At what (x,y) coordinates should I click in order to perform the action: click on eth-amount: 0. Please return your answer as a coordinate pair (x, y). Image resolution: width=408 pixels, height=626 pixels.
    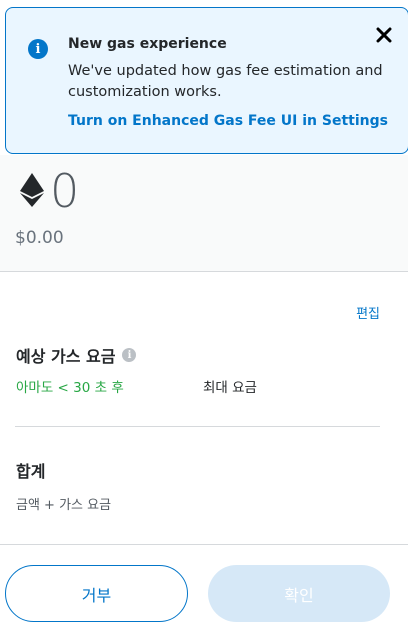
    Looking at the image, I should click on (65, 191).